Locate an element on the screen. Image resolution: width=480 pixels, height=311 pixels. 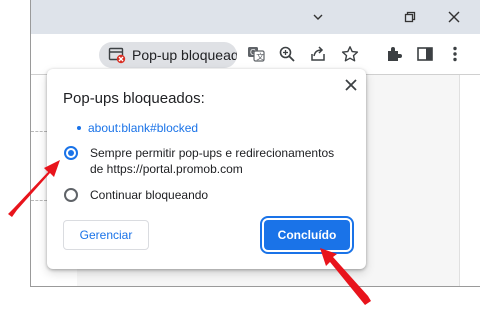
red-arrow-left is located at coordinates (34, 188).